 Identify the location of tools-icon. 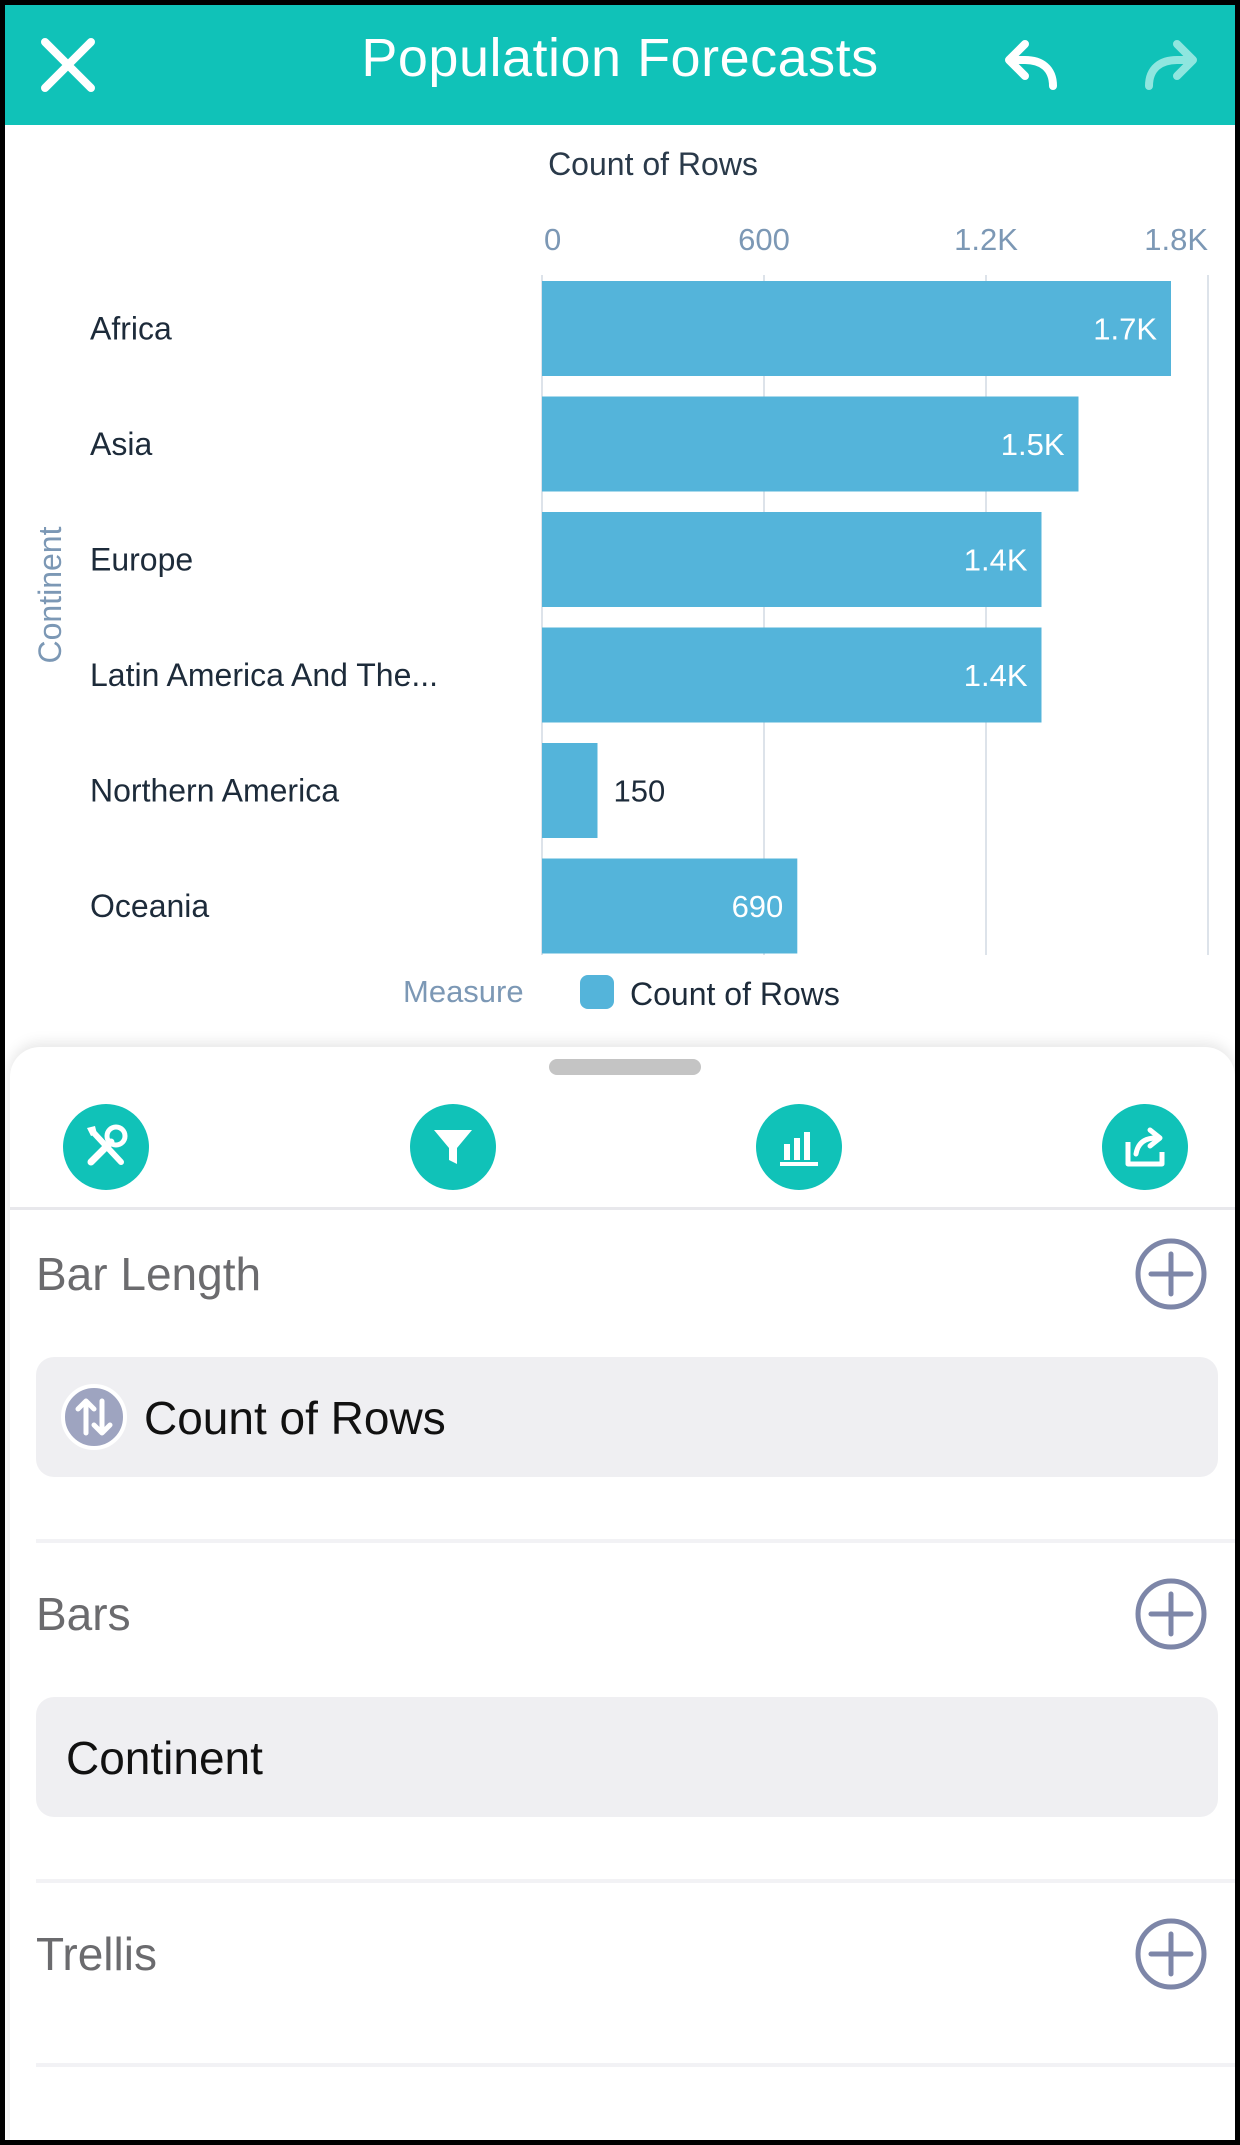
(107, 1145).